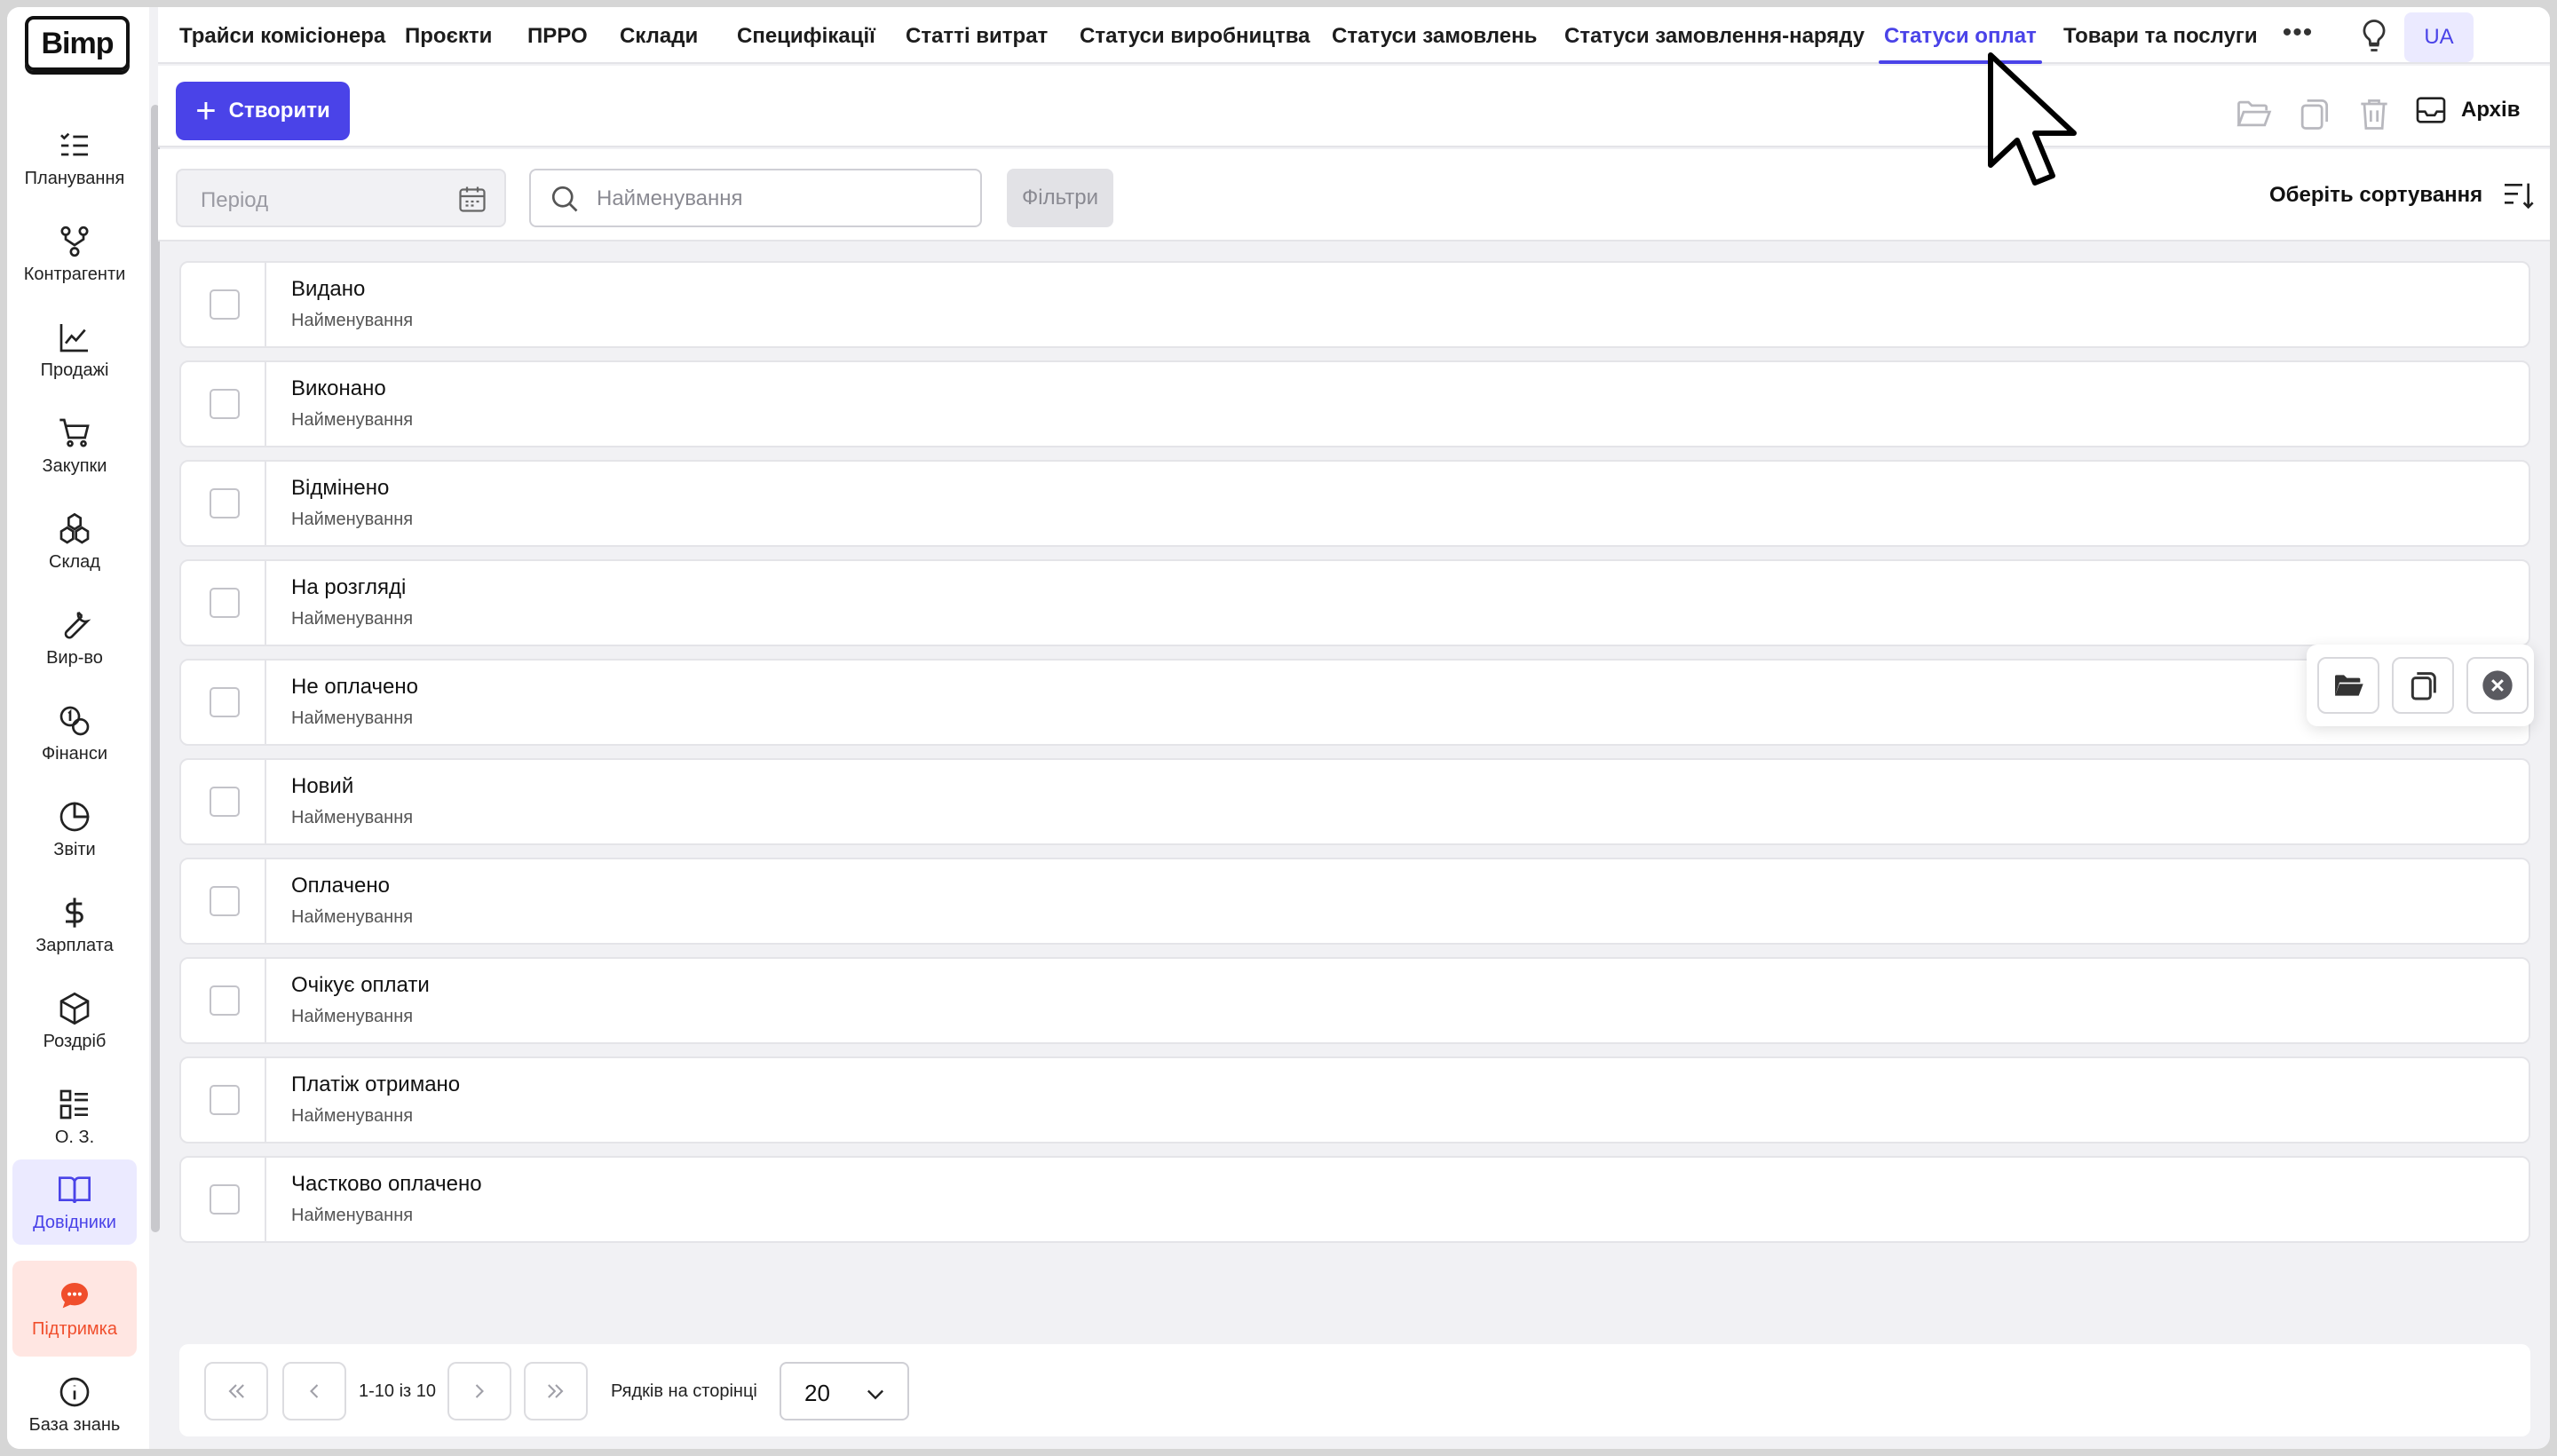  Describe the element at coordinates (155, 668) in the screenshot. I see `sidebar-scrollbar` at that location.